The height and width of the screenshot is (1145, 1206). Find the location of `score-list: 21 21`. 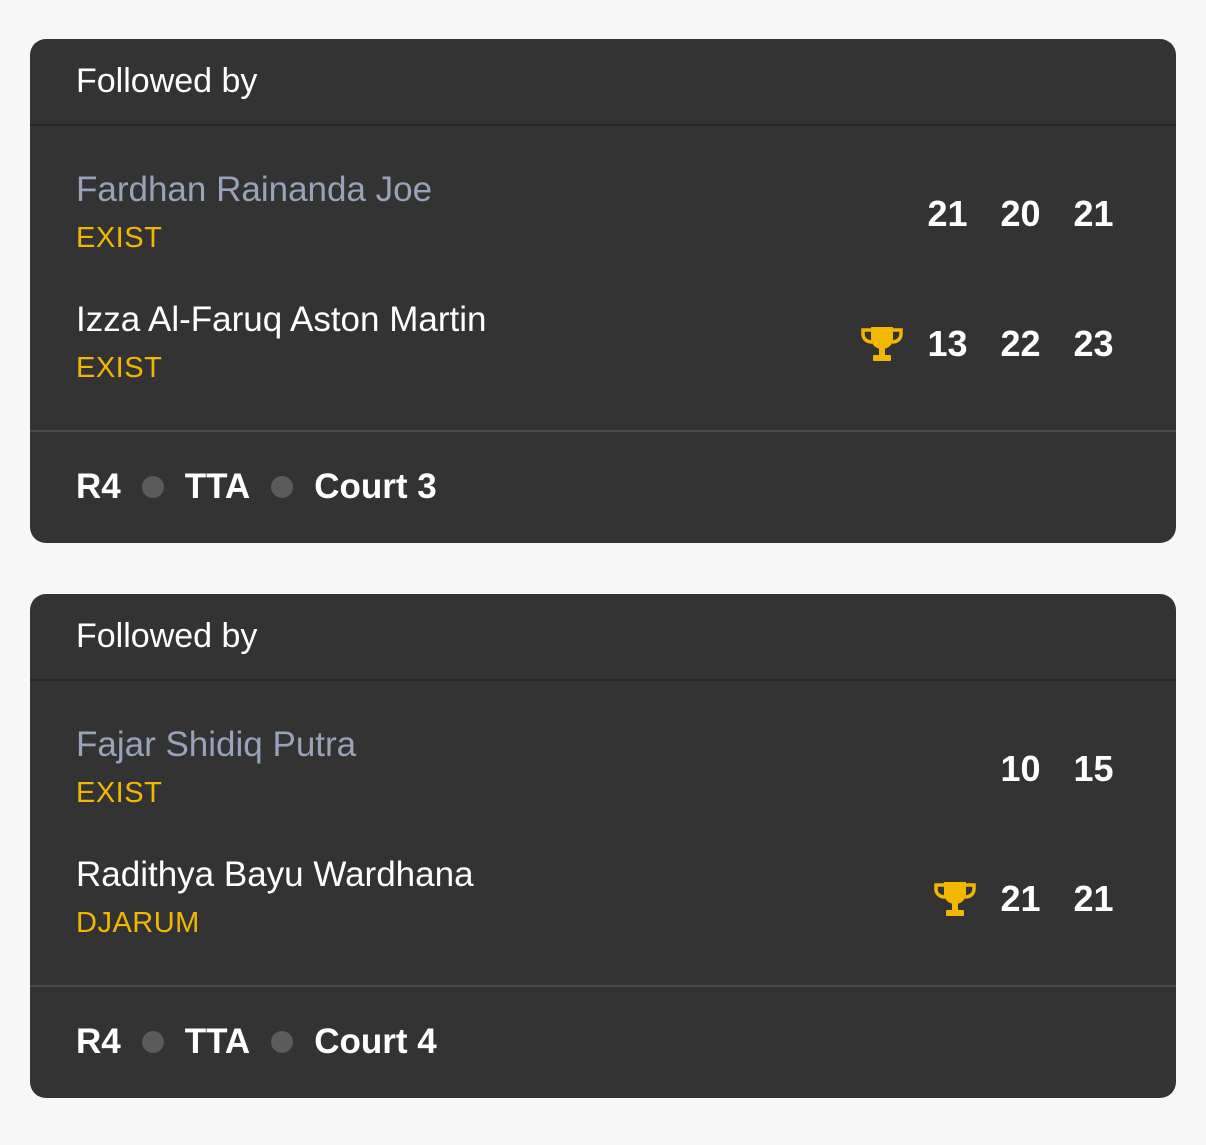

score-list: 21 21 is located at coordinates (1031, 899).